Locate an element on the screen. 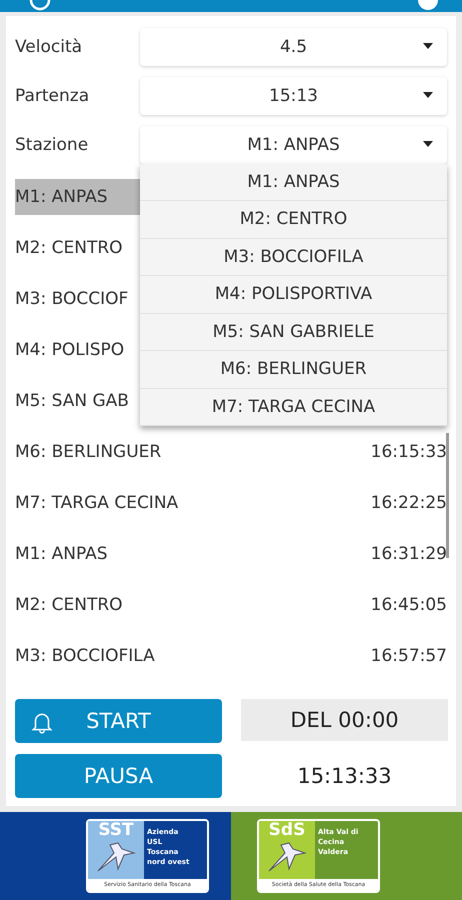 This screenshot has width=462, height=900. dropdown-option: M7: TARGA CECINA is located at coordinates (293, 407).